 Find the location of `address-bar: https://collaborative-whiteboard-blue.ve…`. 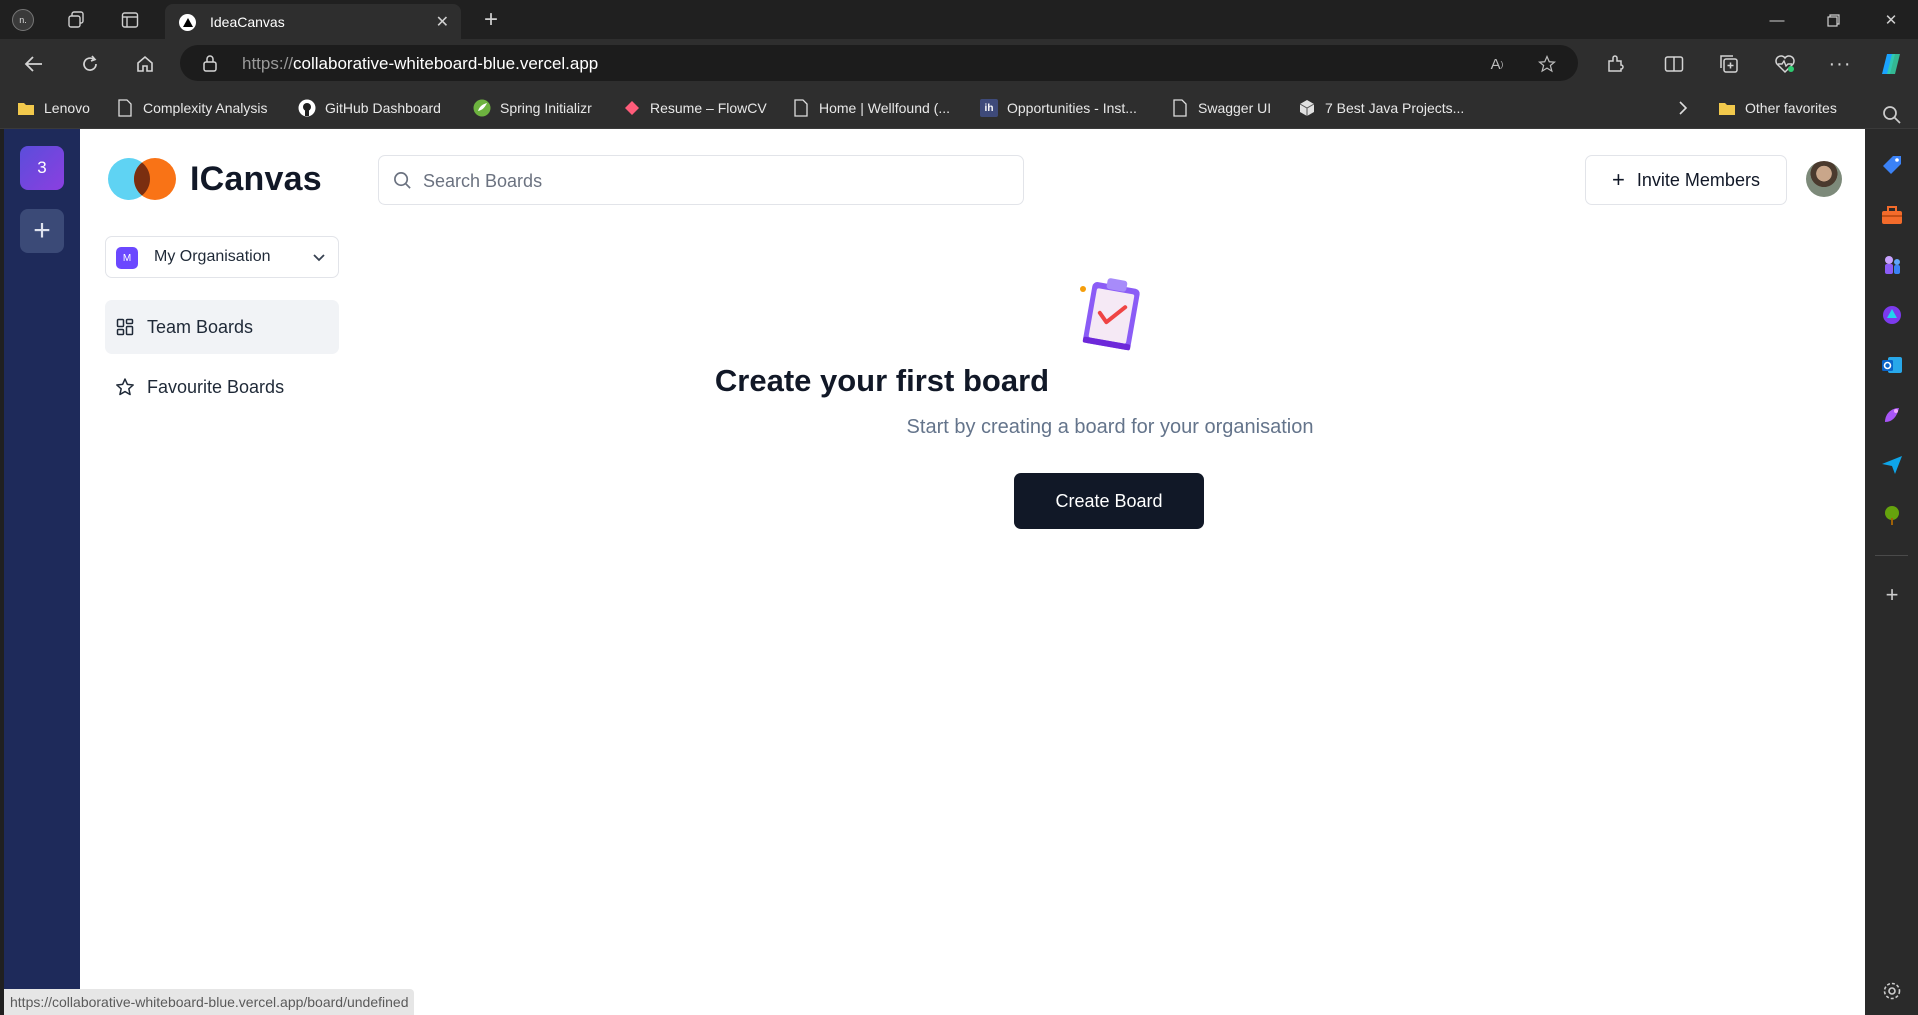

address-bar: https://collaborative-whiteboard-blue.ve… is located at coordinates (879, 63).